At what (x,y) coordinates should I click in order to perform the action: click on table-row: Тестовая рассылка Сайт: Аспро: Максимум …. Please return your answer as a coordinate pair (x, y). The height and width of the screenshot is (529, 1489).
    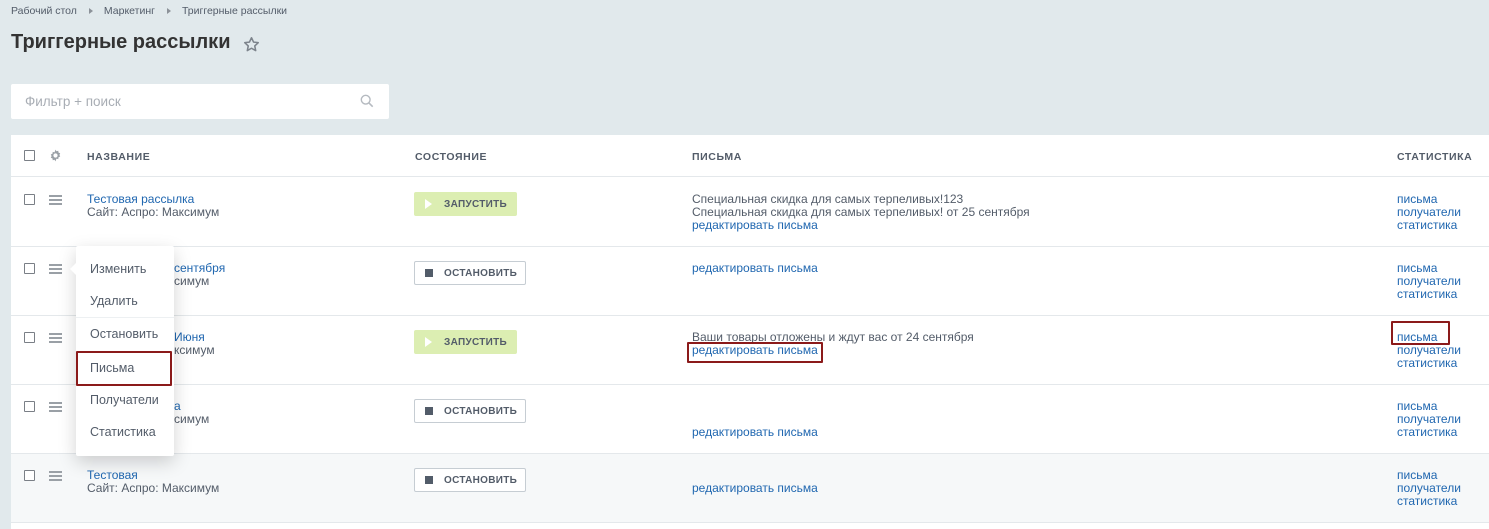
    Looking at the image, I should click on (750, 212).